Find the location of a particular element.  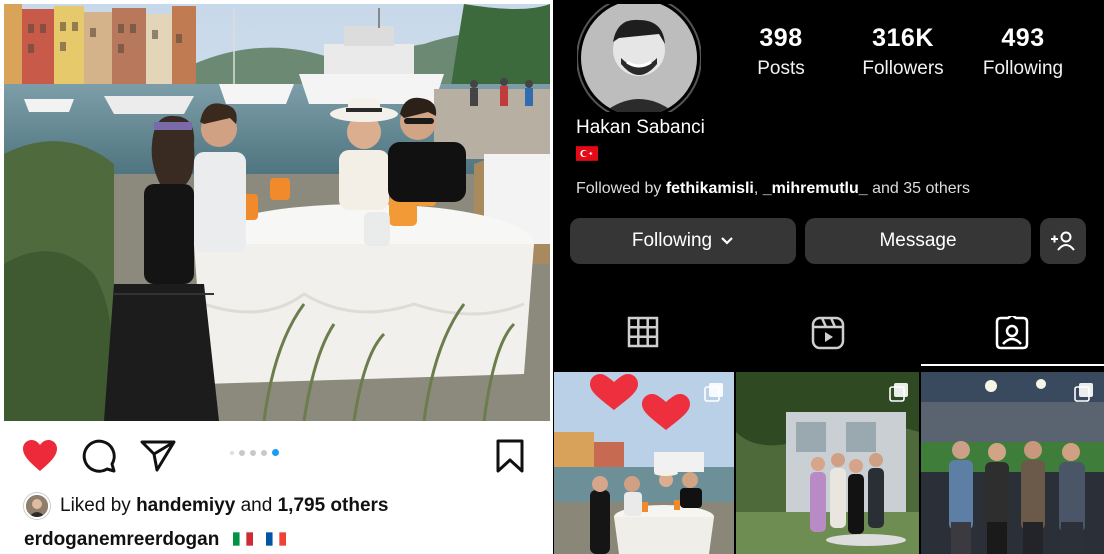

carousel-dot-active is located at coordinates (275, 452).